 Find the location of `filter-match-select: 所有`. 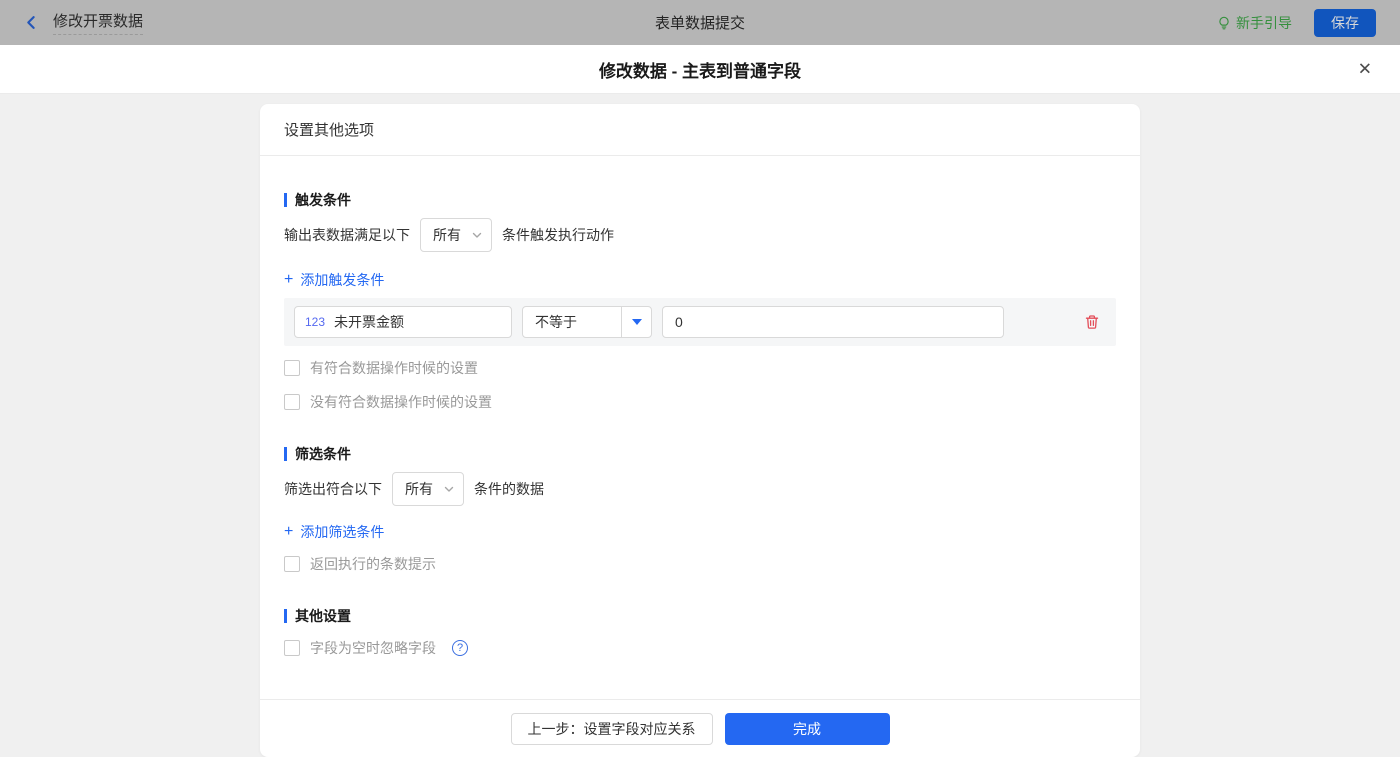

filter-match-select: 所有 is located at coordinates (428, 489).